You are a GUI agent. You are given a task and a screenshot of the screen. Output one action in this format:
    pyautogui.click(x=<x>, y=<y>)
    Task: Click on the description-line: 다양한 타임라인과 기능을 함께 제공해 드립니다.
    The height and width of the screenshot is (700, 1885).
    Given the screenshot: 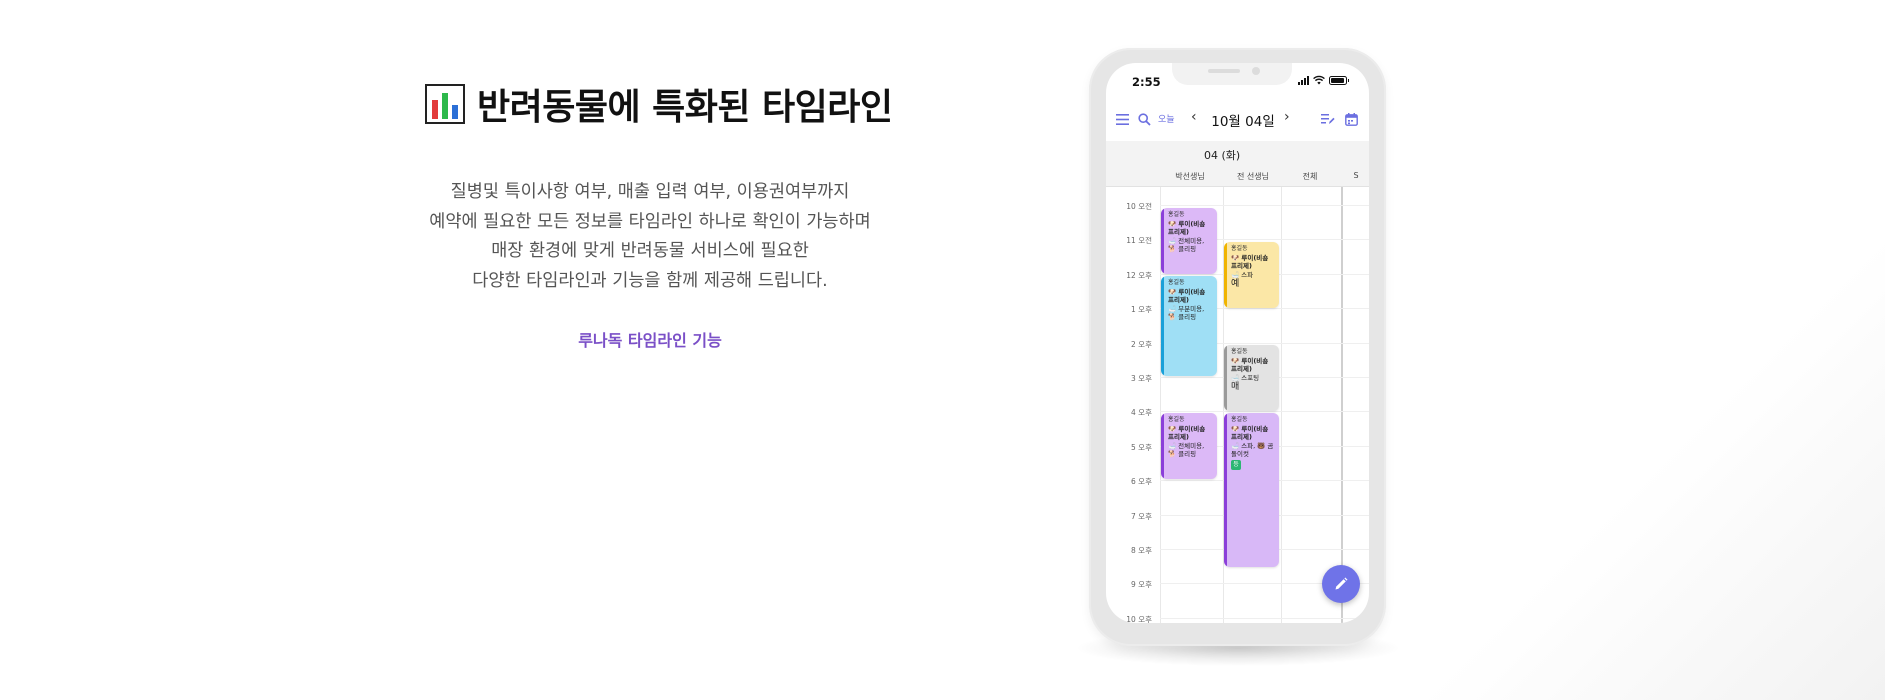 What is the action you would take?
    pyautogui.click(x=650, y=280)
    